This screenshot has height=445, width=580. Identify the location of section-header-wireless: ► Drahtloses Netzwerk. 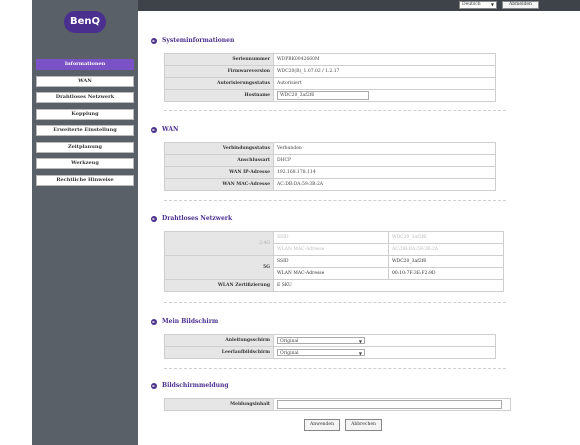
(191, 218).